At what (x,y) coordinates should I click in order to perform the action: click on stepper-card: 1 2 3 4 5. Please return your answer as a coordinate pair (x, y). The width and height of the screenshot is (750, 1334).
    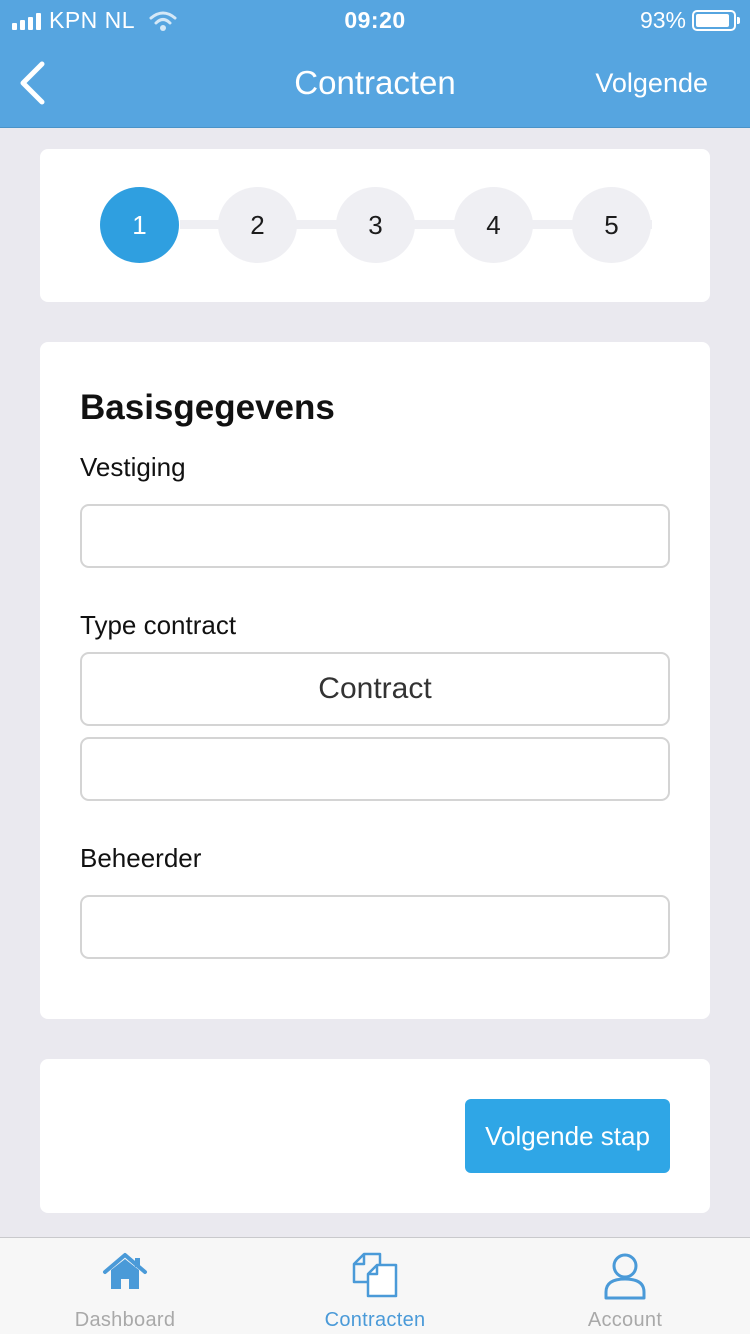
    Looking at the image, I should click on (375, 225).